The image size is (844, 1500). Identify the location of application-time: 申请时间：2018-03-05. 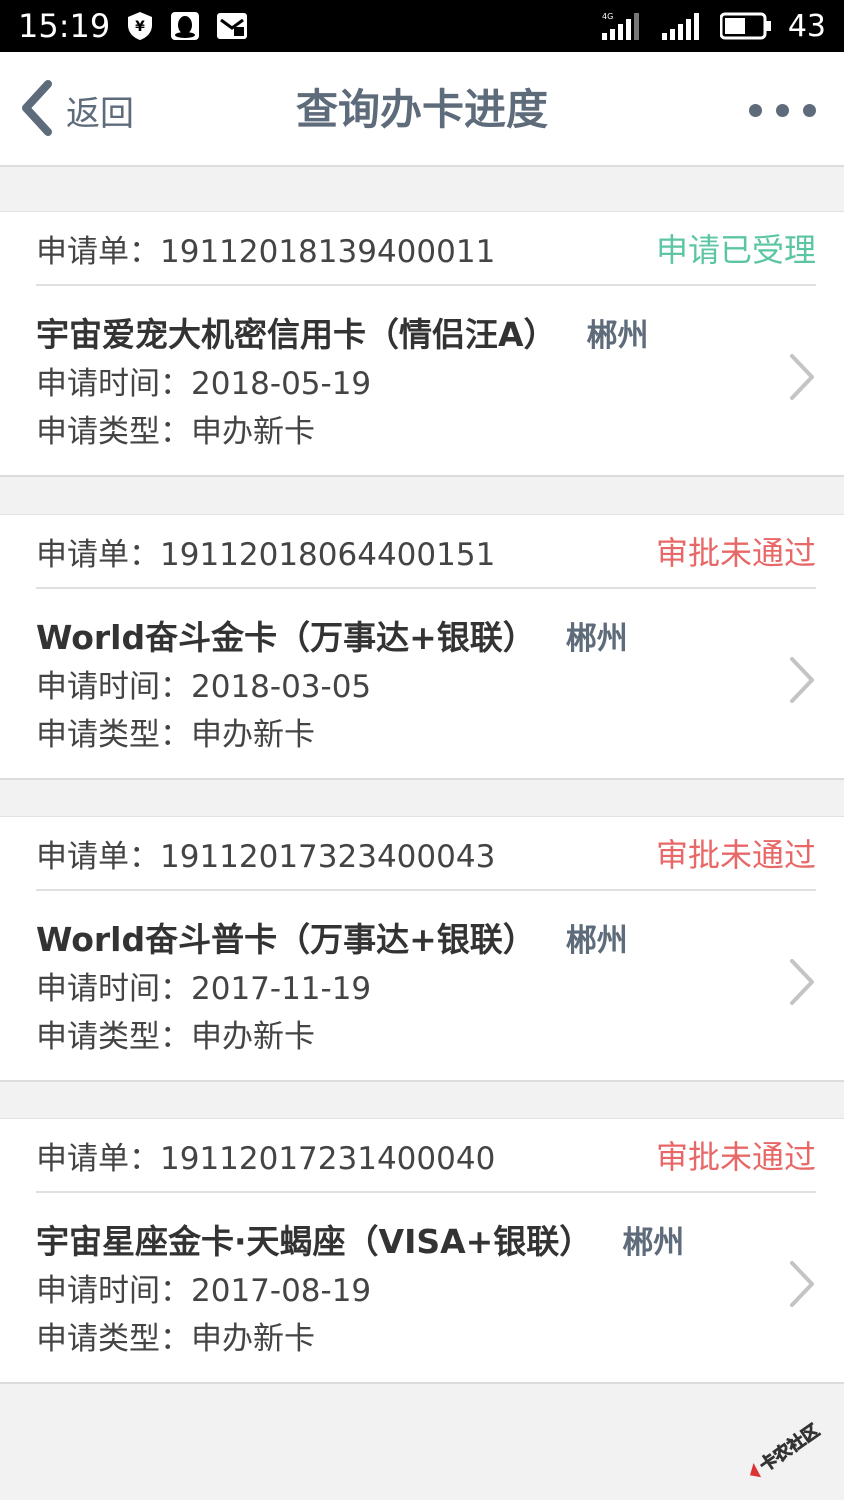
(204, 687).